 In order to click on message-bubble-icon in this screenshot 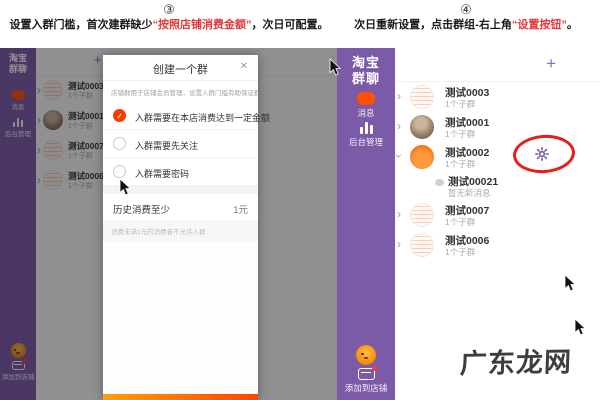, I will do `click(366, 98)`.